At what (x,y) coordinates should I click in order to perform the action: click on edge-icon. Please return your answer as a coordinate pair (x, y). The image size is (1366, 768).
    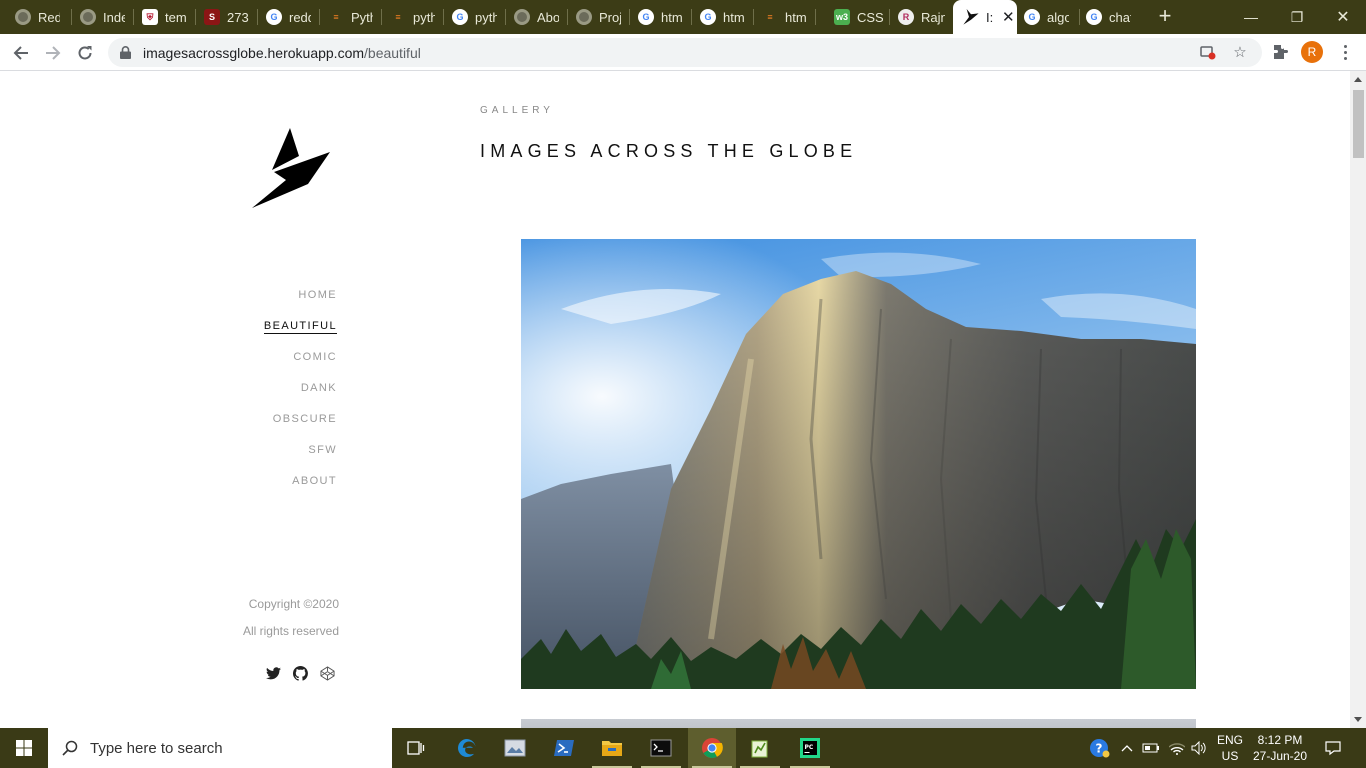
    Looking at the image, I should click on (467, 748).